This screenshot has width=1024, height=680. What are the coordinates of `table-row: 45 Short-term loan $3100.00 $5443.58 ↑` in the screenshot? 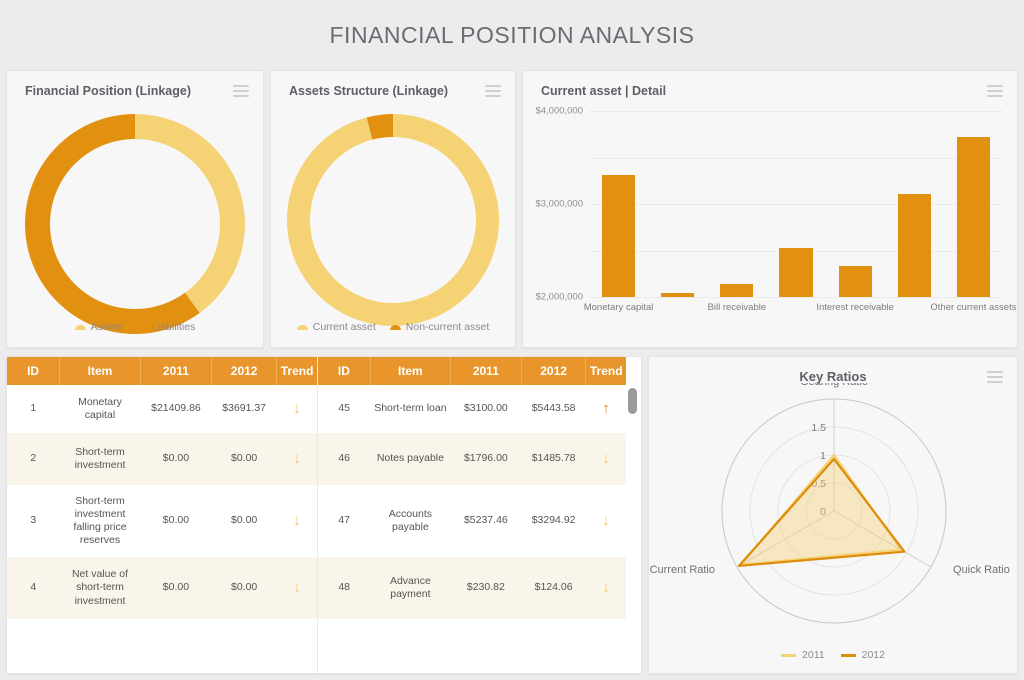 It's located at (472, 409).